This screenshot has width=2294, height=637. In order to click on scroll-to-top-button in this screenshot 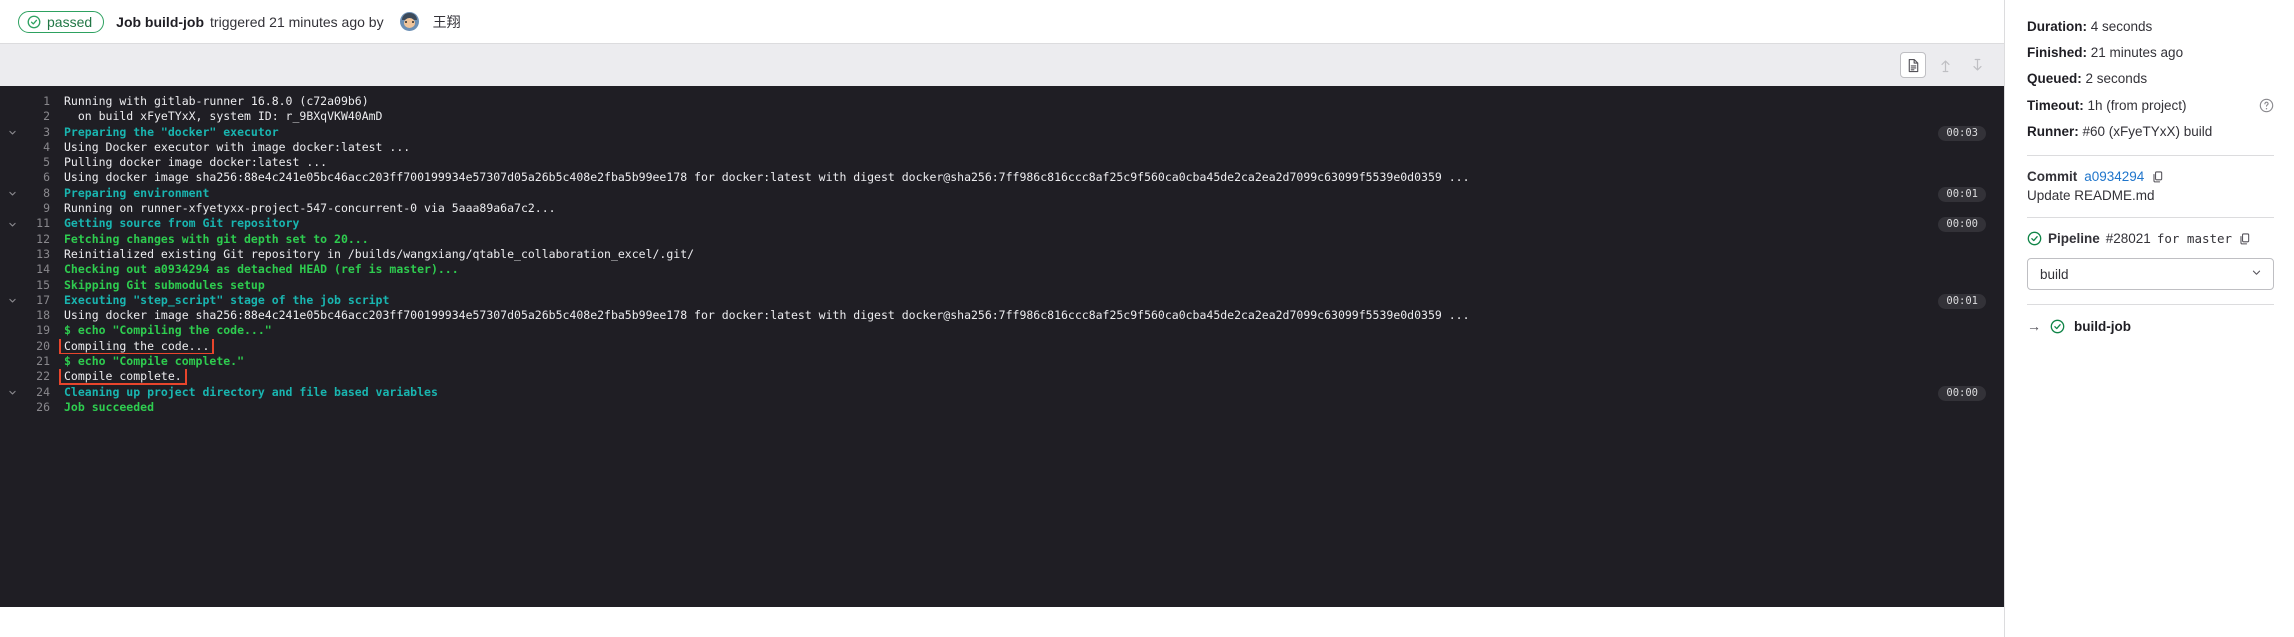, I will do `click(1945, 65)`.